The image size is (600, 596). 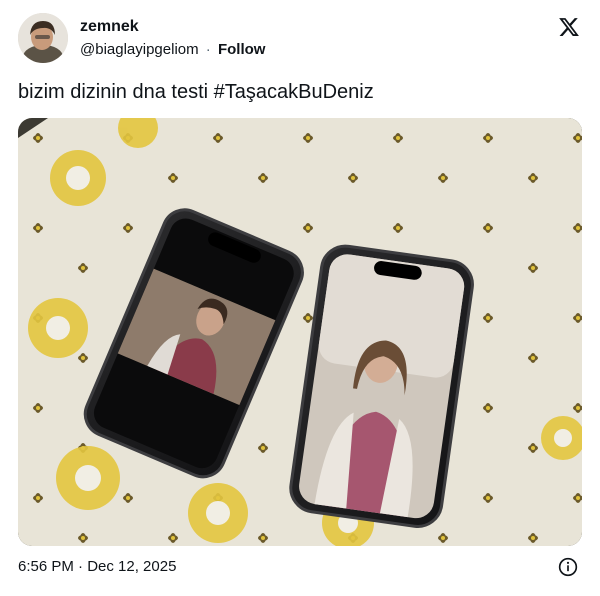 I want to click on info-icon, so click(x=568, y=567).